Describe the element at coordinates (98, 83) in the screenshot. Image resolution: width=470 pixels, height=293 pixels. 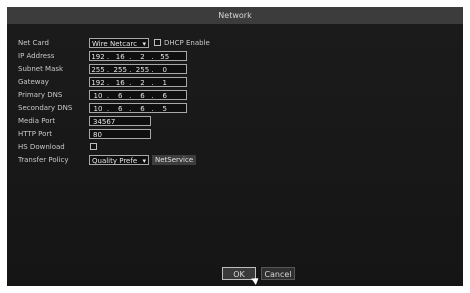
I see `gateway-octet: 192` at that location.